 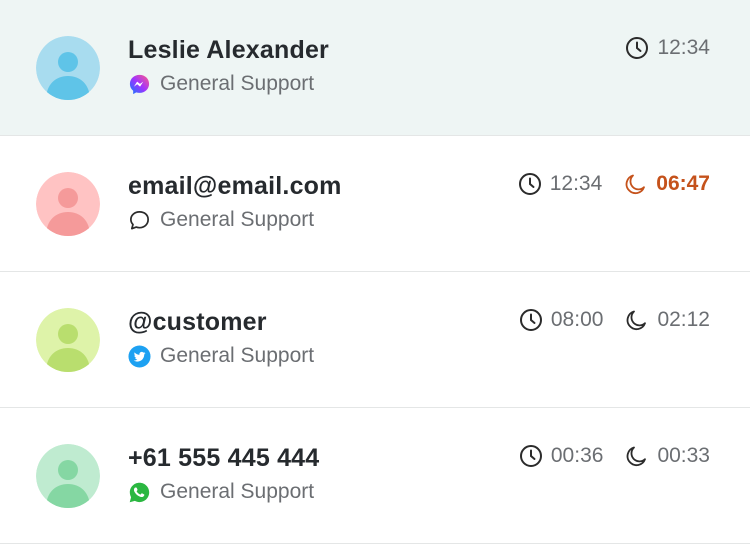 What do you see at coordinates (139, 356) in the screenshot?
I see `twitter-icon` at bounding box center [139, 356].